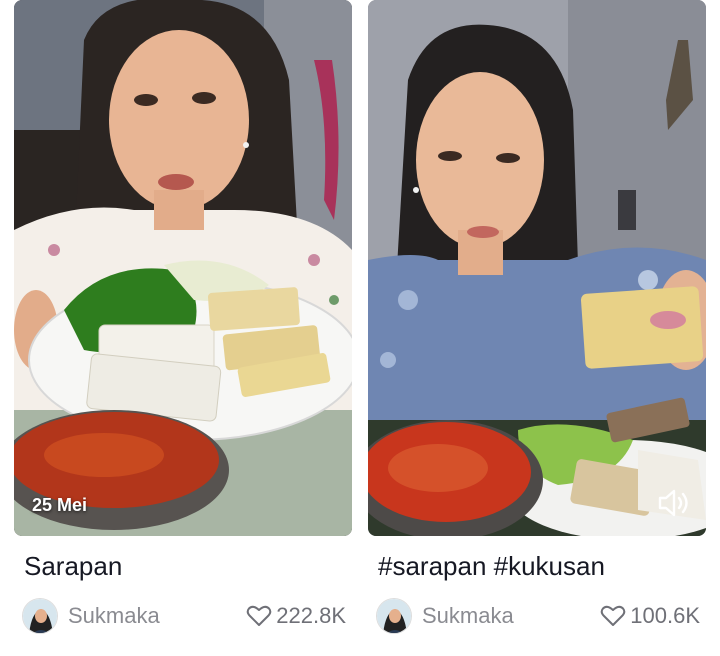 Image resolution: width=720 pixels, height=656 pixels. I want to click on video-meta-row: Sukmaka 100.6K, so click(539, 616).